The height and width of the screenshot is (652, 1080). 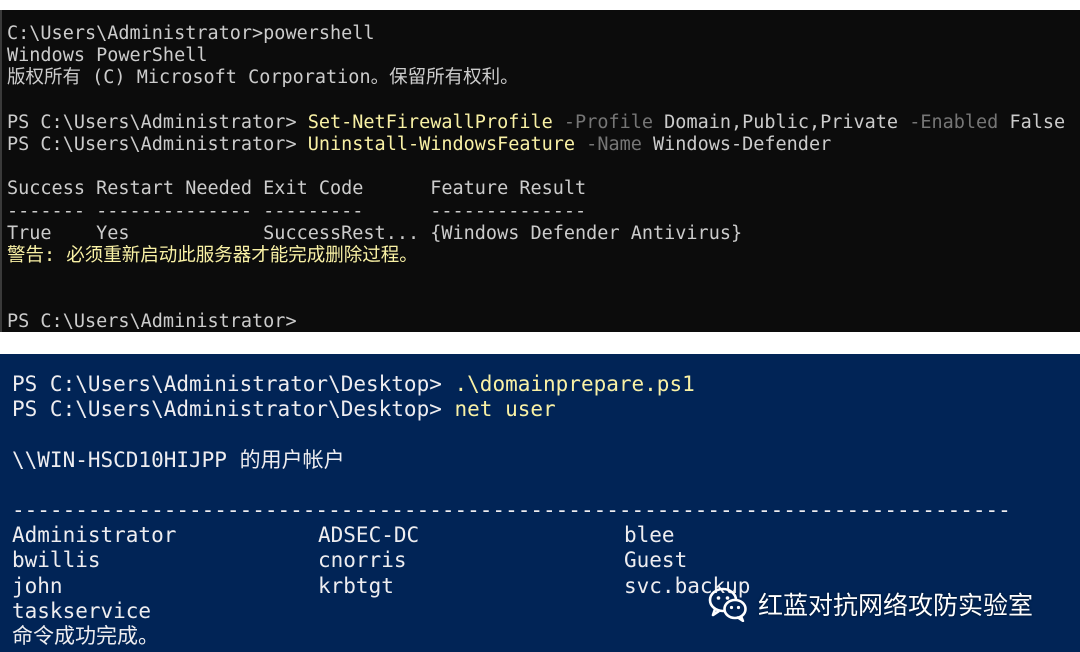 What do you see at coordinates (896, 605) in the screenshot?
I see `watermark-text: 红蓝对抗网络攻防实验室` at bounding box center [896, 605].